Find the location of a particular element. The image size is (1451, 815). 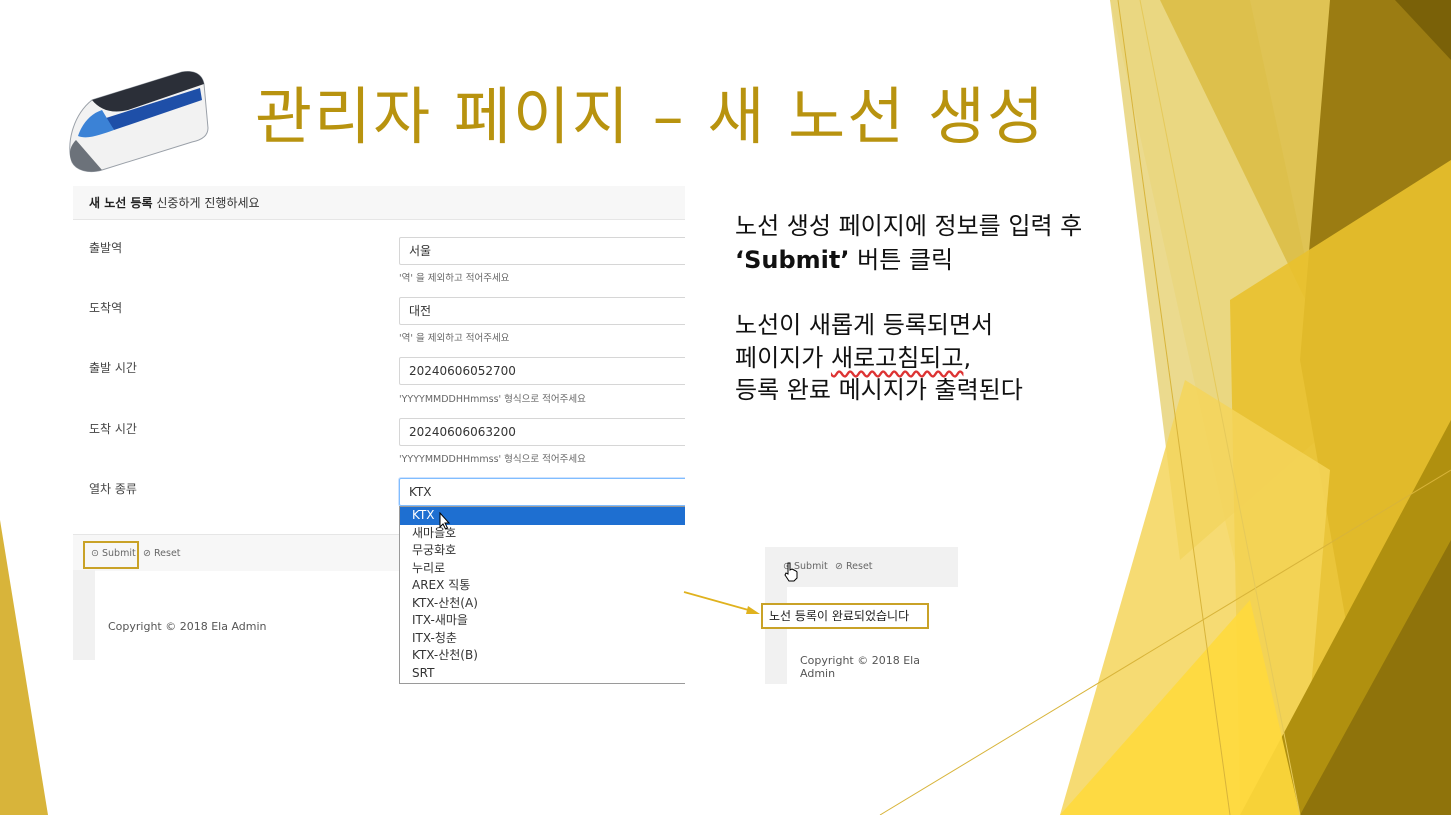

description-line-5: 등록 완료 메시지가 출력된다 is located at coordinates (879, 390).